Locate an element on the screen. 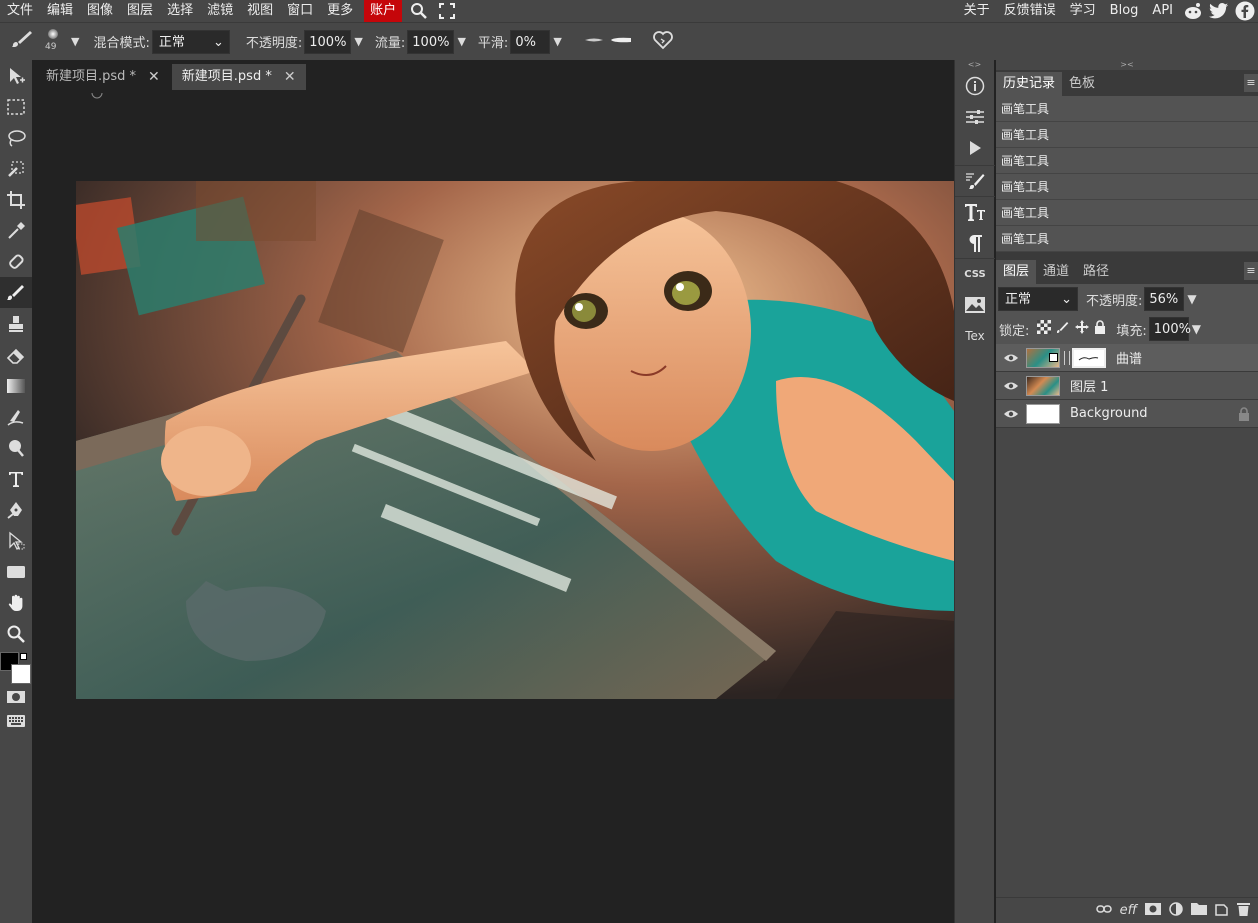 Image resolution: width=1258 pixels, height=923 pixels. layer-row: 图层 1 is located at coordinates (1127, 386).